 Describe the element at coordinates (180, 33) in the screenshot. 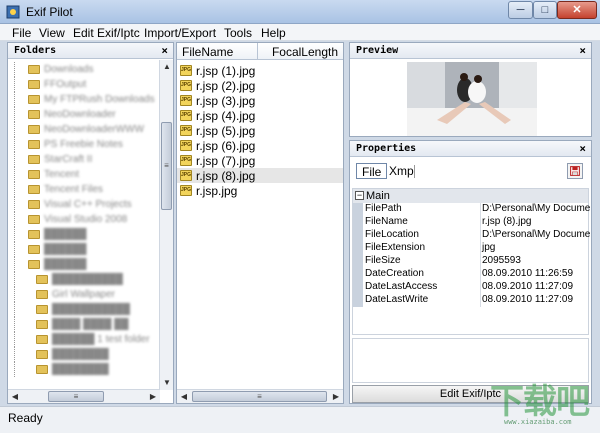

I see `menu-import-export: Import/Export` at that location.